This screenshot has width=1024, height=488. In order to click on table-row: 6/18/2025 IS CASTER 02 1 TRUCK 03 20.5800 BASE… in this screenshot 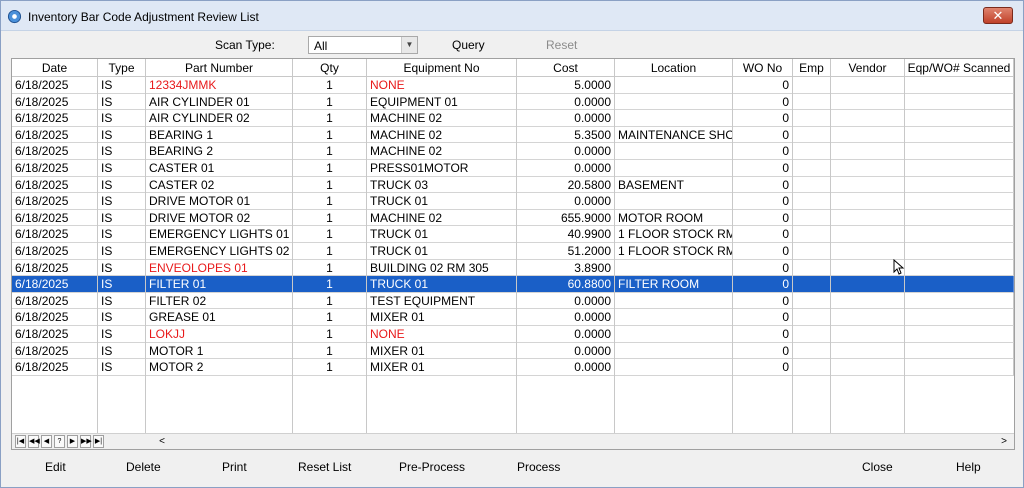, I will do `click(513, 185)`.